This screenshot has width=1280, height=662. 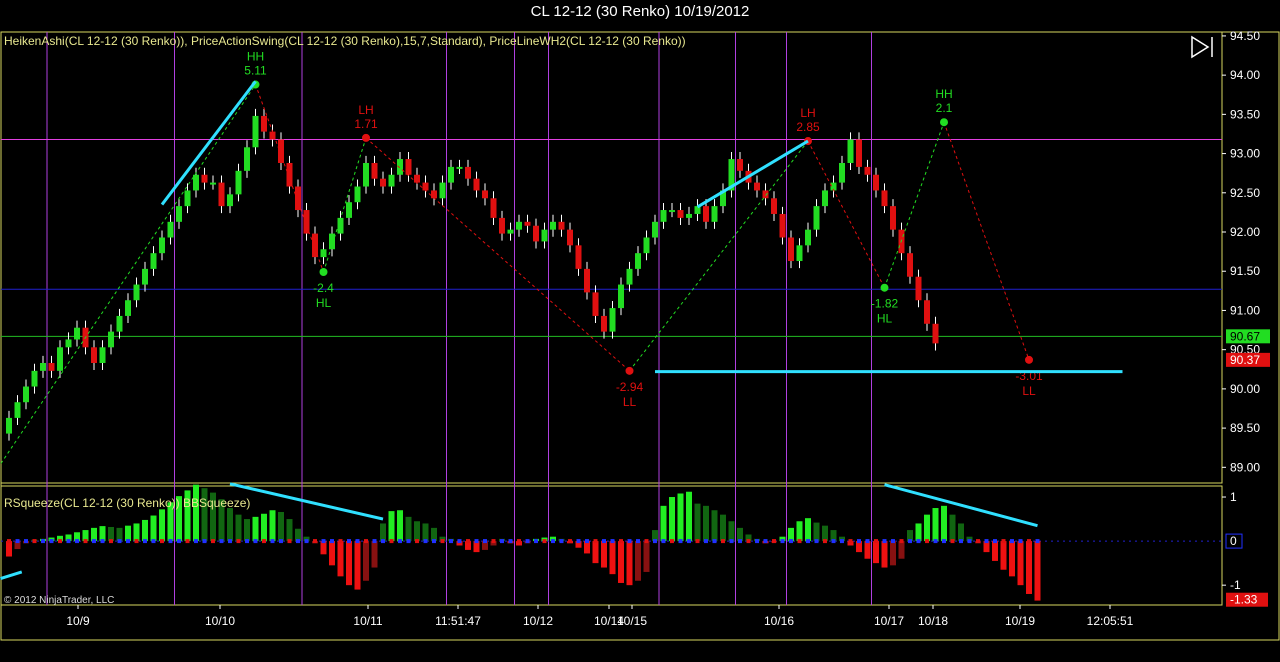 I want to click on x-axis-label: 12:05:51, so click(x=1110, y=621).